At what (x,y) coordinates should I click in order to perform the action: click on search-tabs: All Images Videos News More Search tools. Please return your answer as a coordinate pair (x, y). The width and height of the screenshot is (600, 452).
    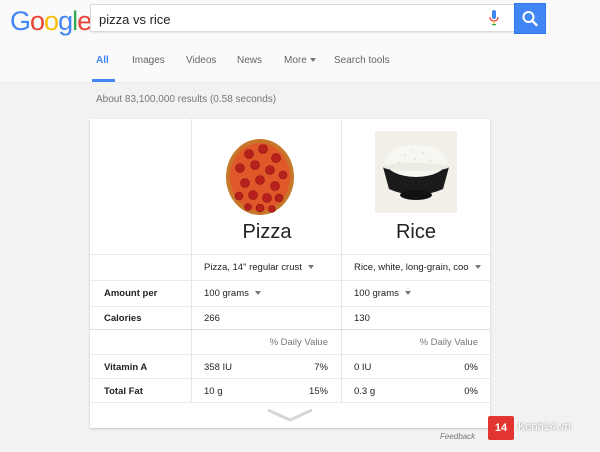
    Looking at the image, I should click on (300, 66).